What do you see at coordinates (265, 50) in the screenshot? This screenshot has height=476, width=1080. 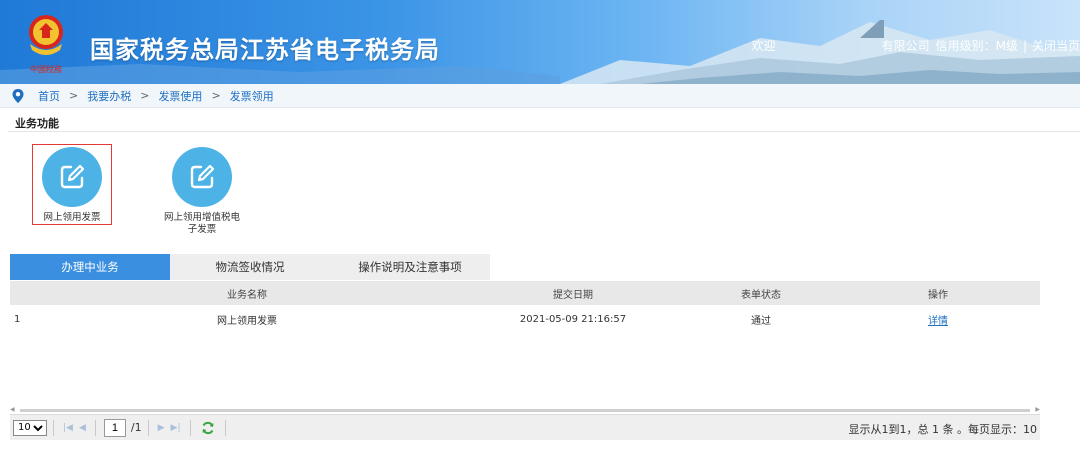 I see `site-title: 国家税务总局江苏省电子税务局` at bounding box center [265, 50].